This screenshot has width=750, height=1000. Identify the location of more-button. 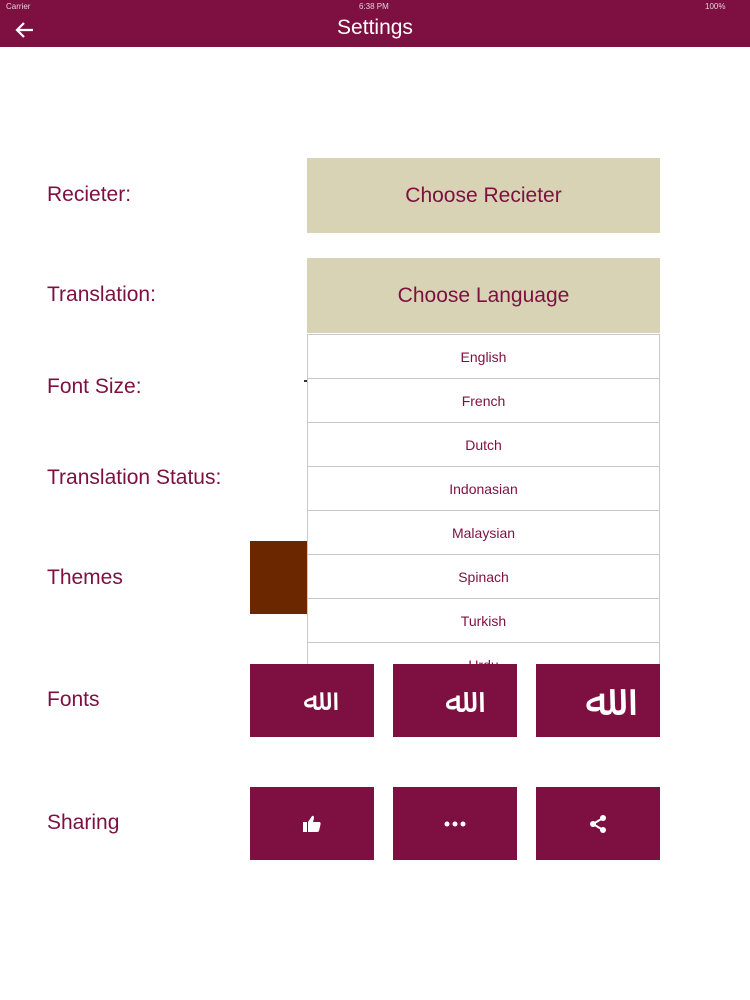
(455, 823).